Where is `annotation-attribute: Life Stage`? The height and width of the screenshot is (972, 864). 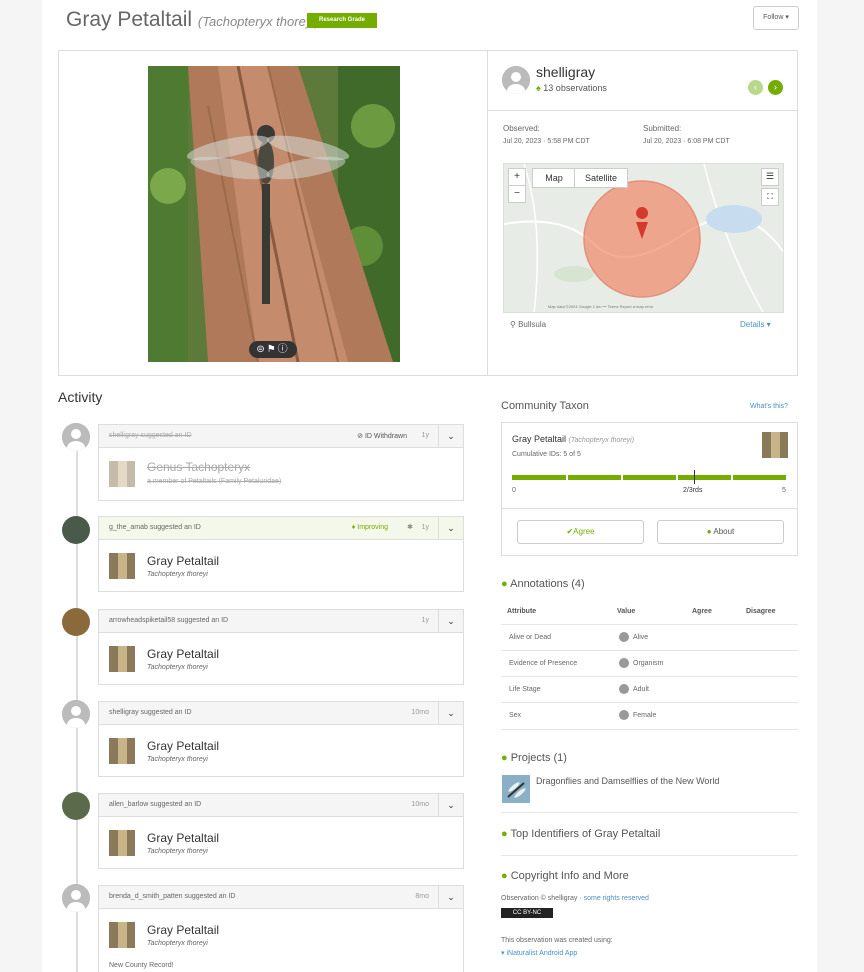
annotation-attribute: Life Stage is located at coordinates (525, 689).